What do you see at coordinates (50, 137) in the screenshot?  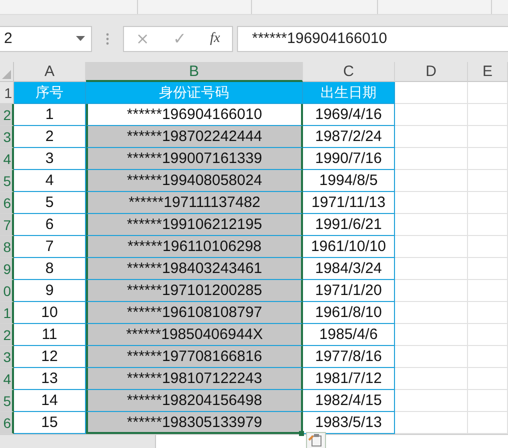 I see `table-cell: 2` at bounding box center [50, 137].